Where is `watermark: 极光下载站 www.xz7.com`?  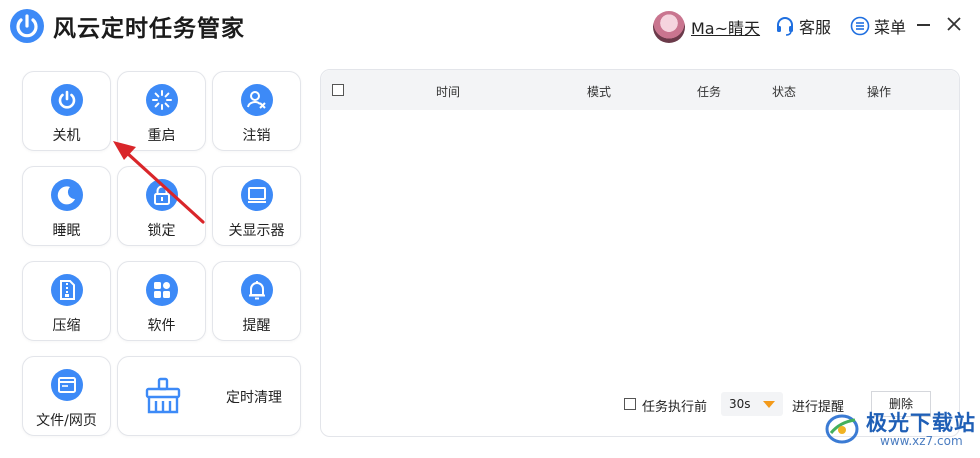
watermark: 极光下载站 www.xz7.com is located at coordinates (898, 429).